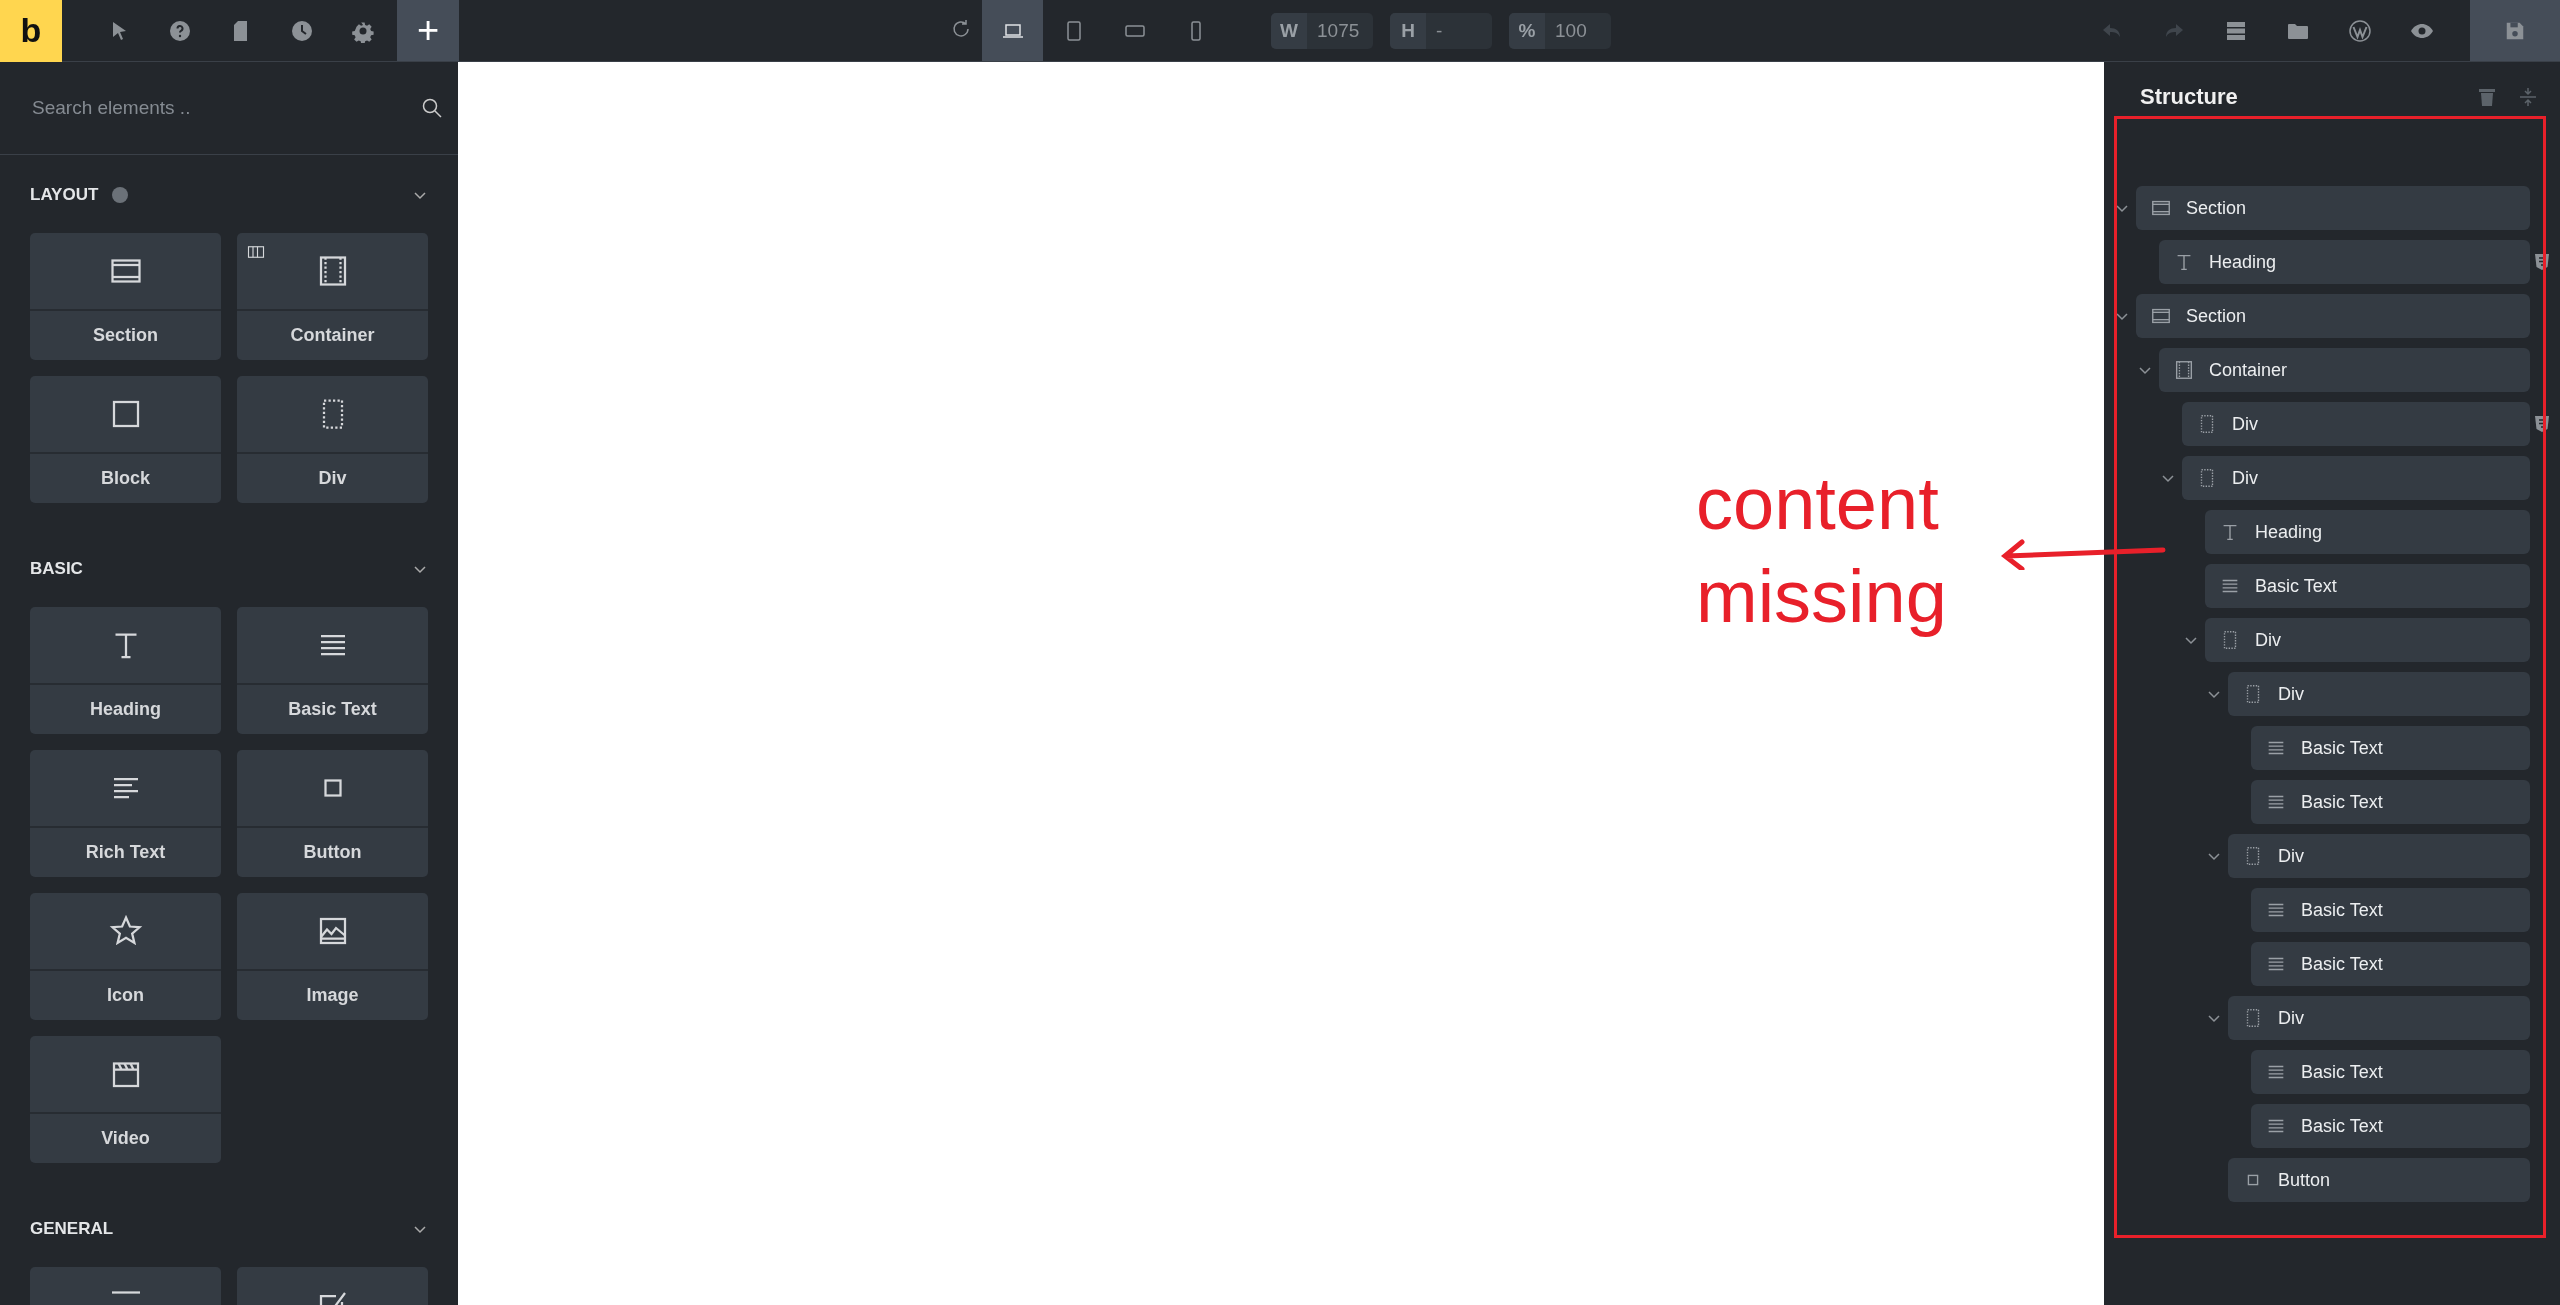 The width and height of the screenshot is (2560, 1305). I want to click on trash-icon, so click(2487, 97).